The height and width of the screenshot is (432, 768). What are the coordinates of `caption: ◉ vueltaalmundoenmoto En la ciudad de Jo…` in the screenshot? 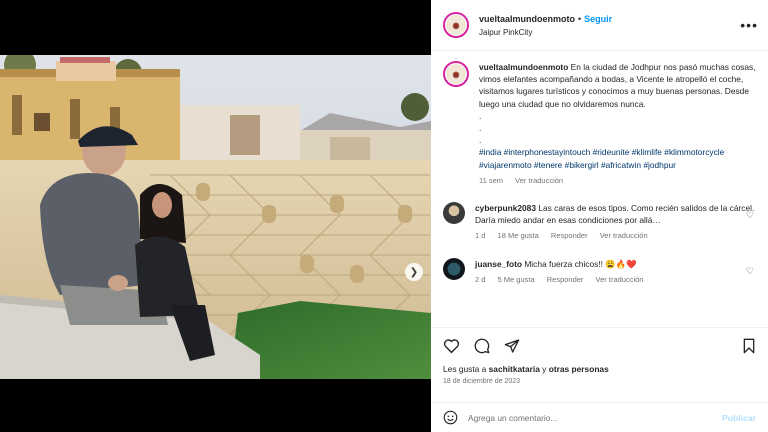 It's located at (599, 124).